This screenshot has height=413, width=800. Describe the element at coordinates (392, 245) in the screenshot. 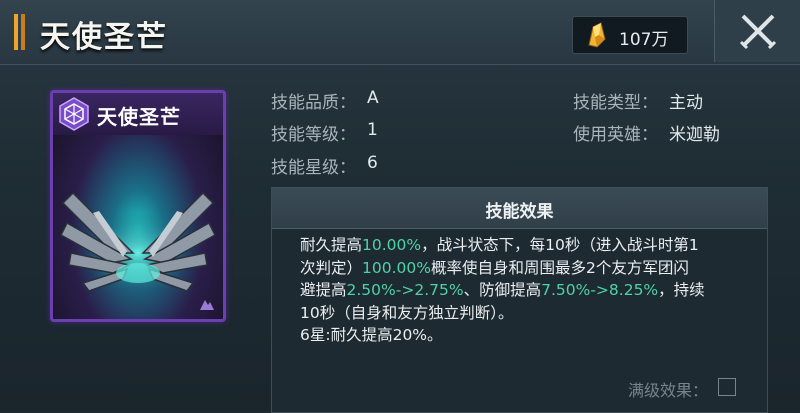

I see `effect-highlight: 10.00%` at that location.